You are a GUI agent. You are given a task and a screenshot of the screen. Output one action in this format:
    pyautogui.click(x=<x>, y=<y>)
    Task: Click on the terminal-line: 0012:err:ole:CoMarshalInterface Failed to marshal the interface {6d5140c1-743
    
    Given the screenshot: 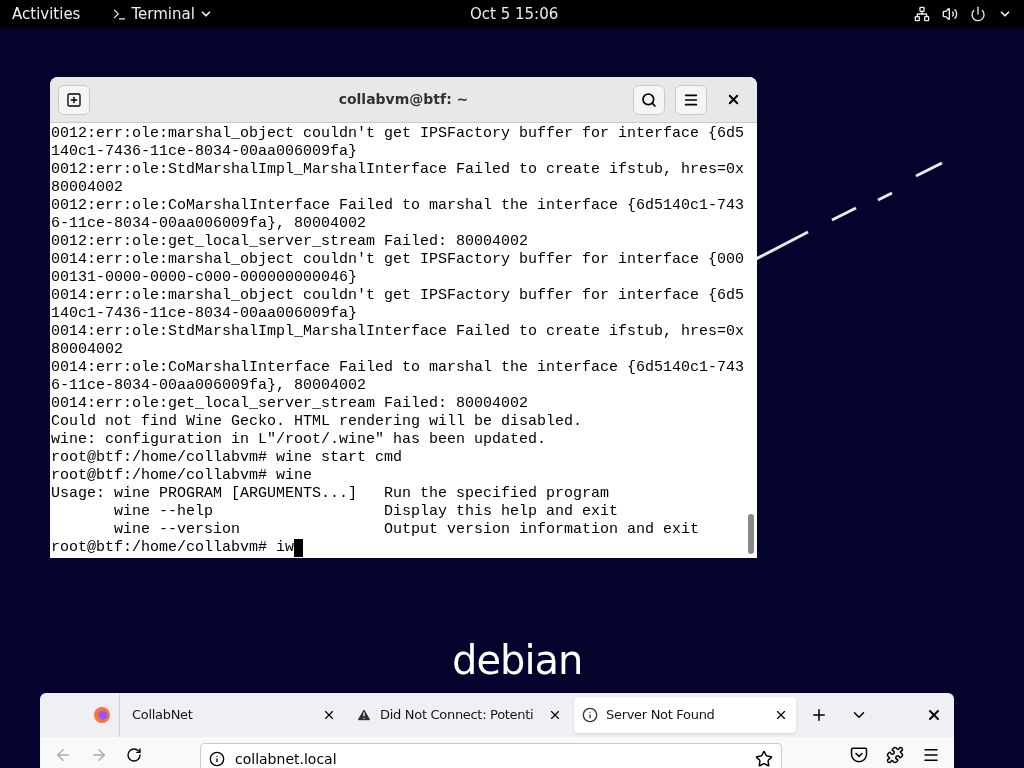 What is the action you would take?
    pyautogui.click(x=398, y=206)
    